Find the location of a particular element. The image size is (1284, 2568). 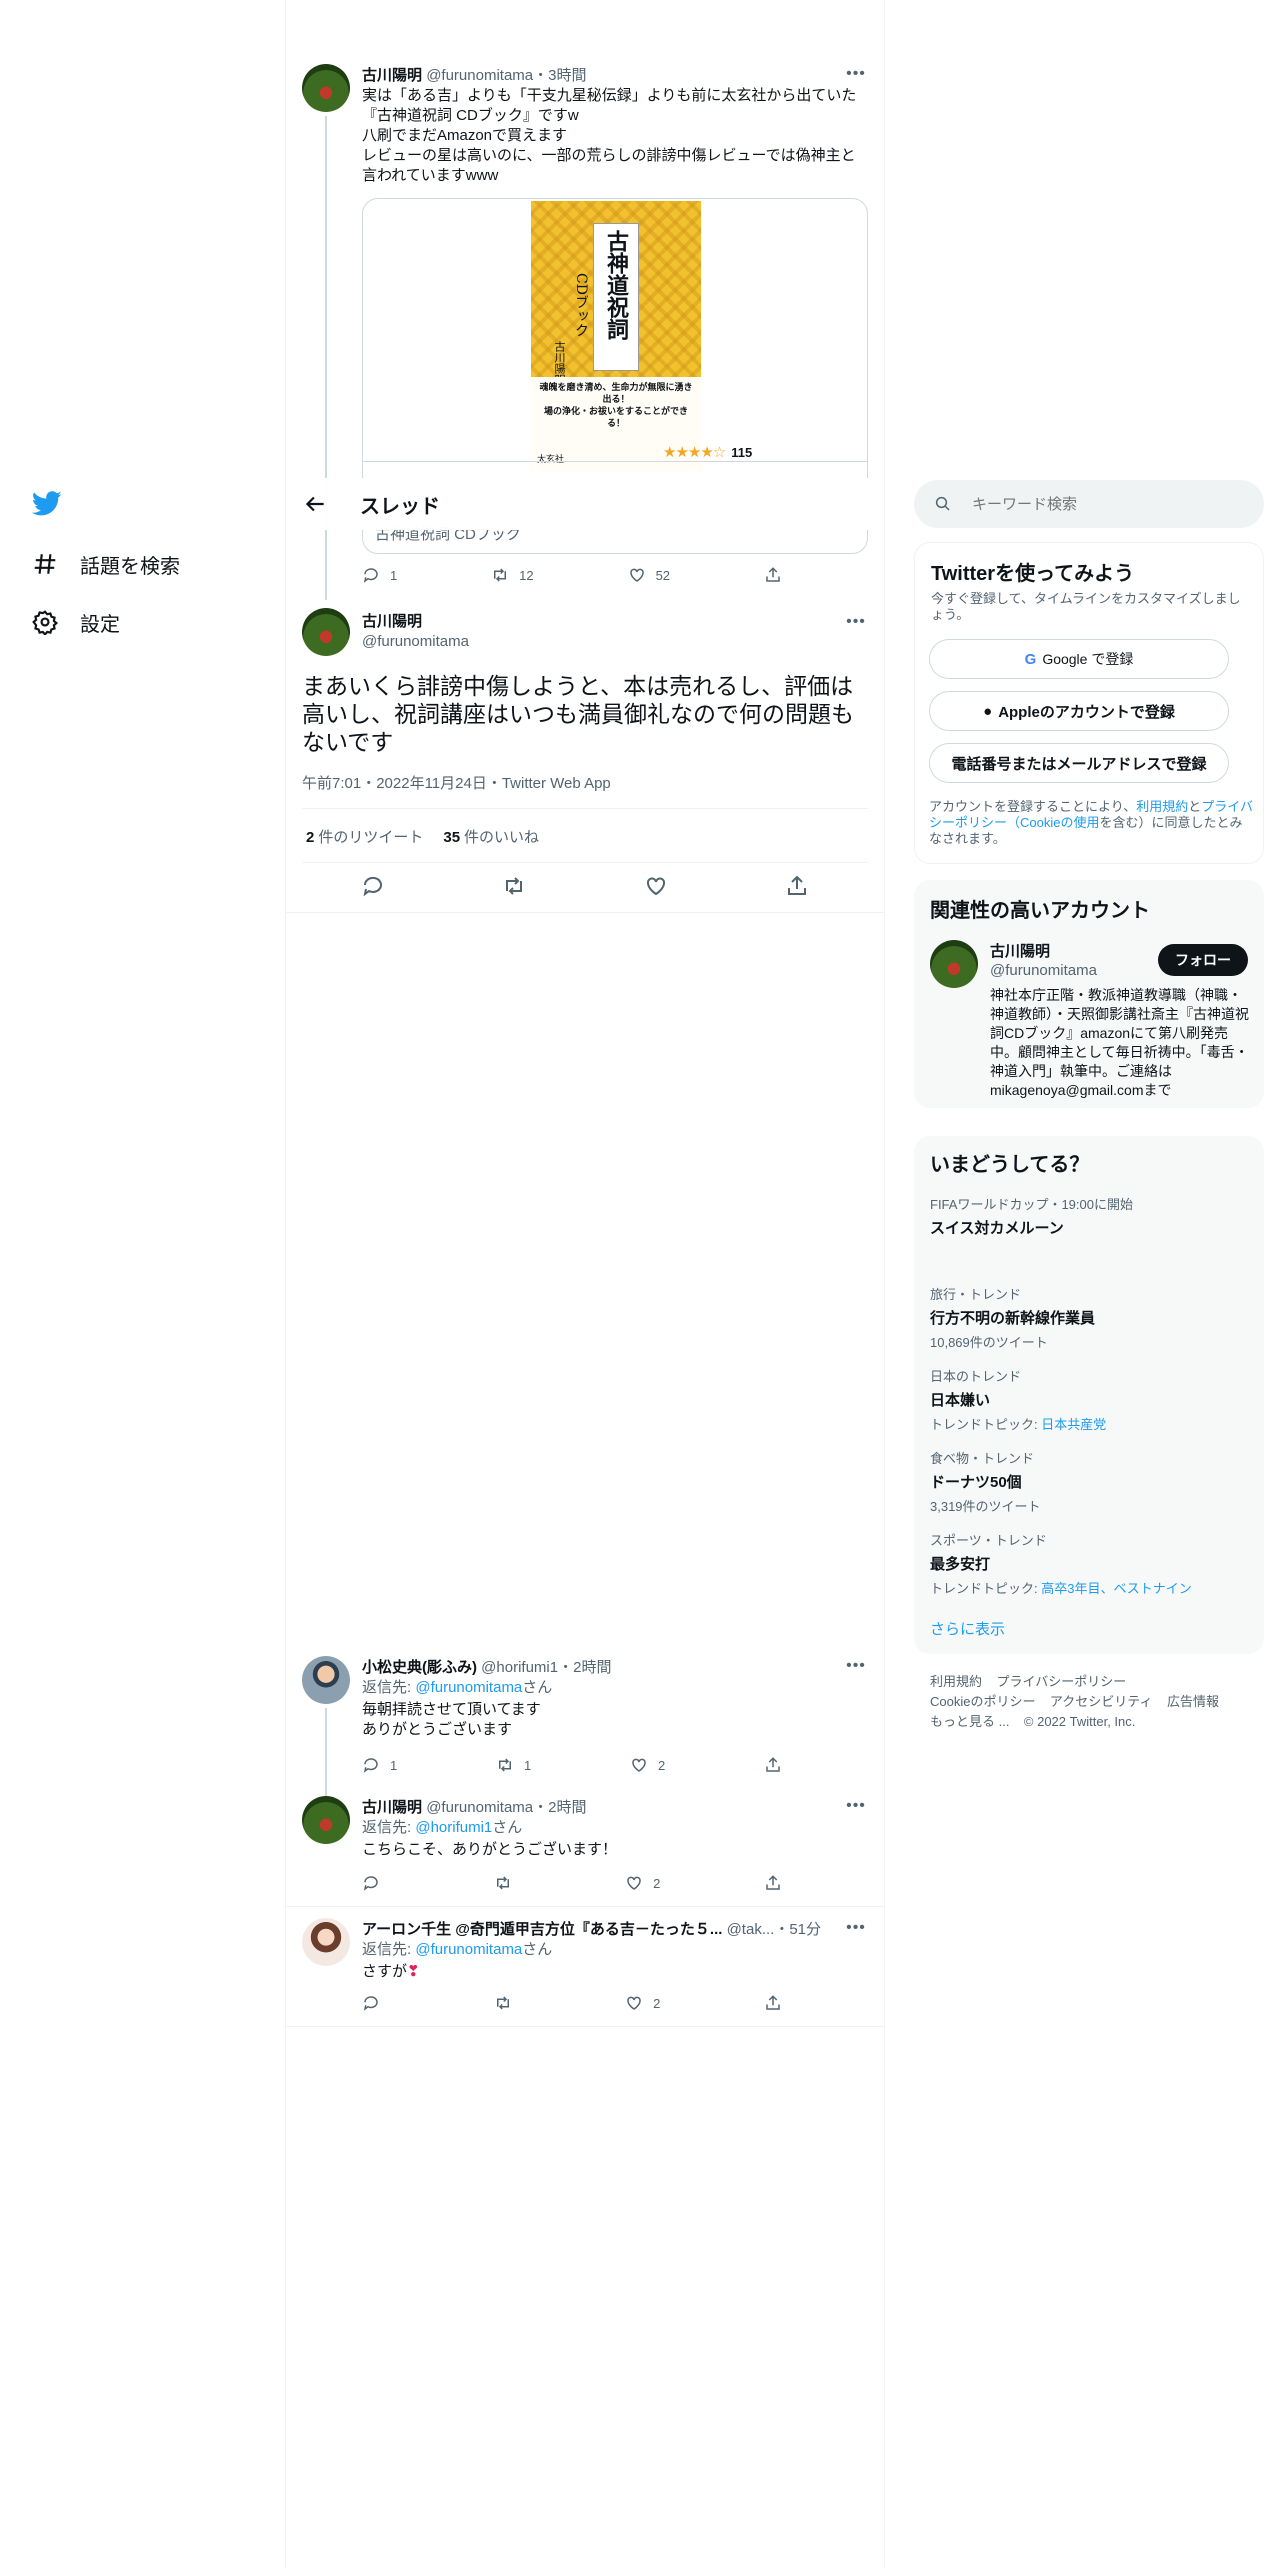

nav-settings-label: 設定 is located at coordinates (100, 624).